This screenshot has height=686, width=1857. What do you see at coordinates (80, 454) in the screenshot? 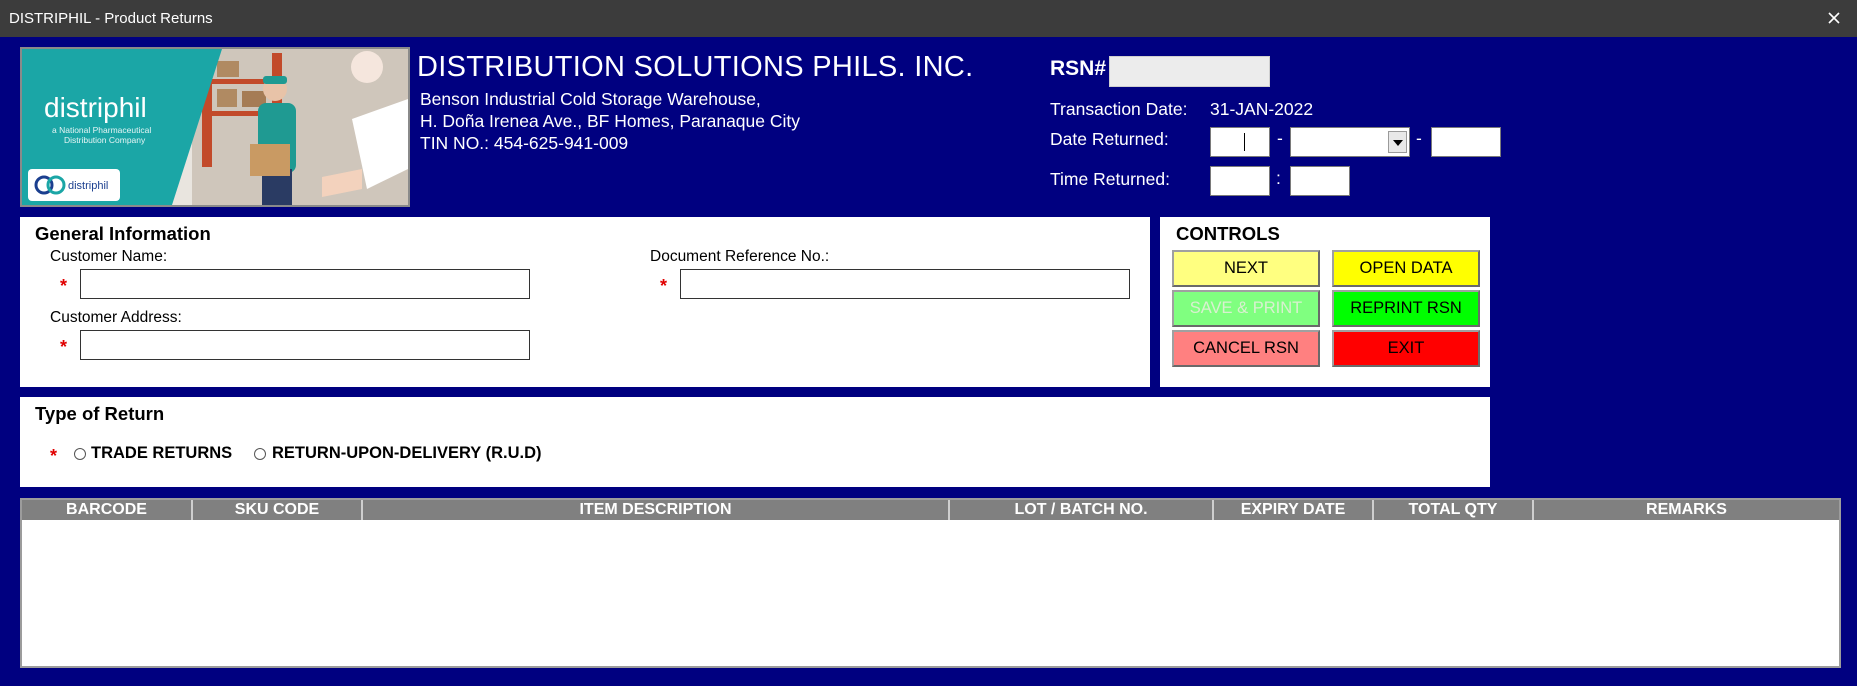
I see `trade-returns-radio` at bounding box center [80, 454].